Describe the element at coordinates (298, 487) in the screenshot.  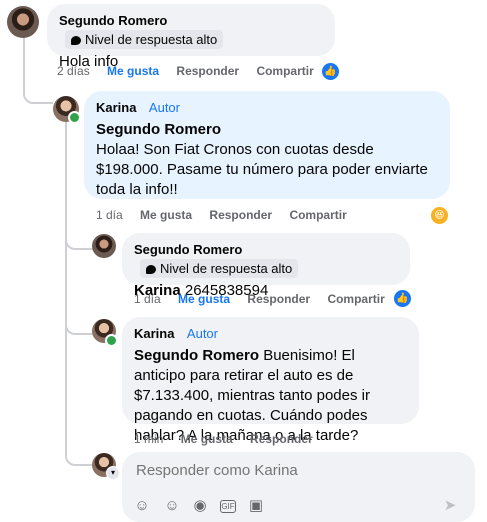
I see `reply-composer: ☺ ☺ ◉ GIF ▣ ➤` at that location.